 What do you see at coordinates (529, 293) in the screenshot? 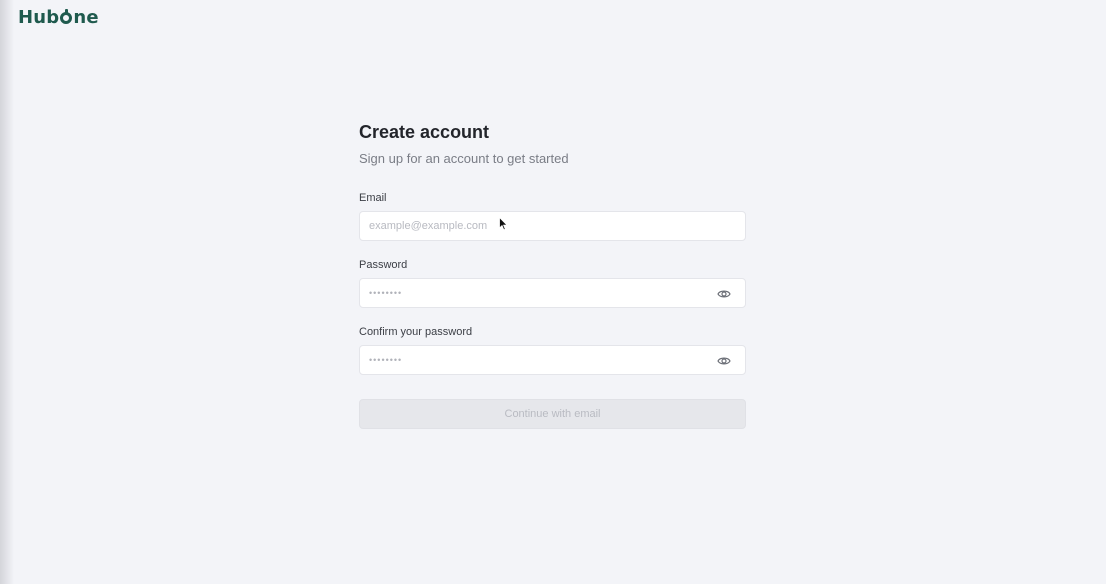
I see `password-field` at bounding box center [529, 293].